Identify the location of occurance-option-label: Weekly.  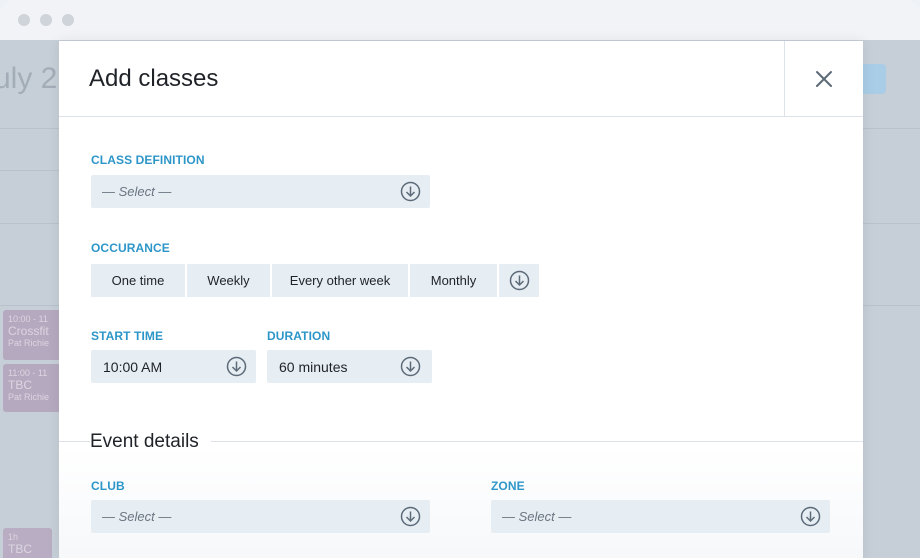
(228, 280).